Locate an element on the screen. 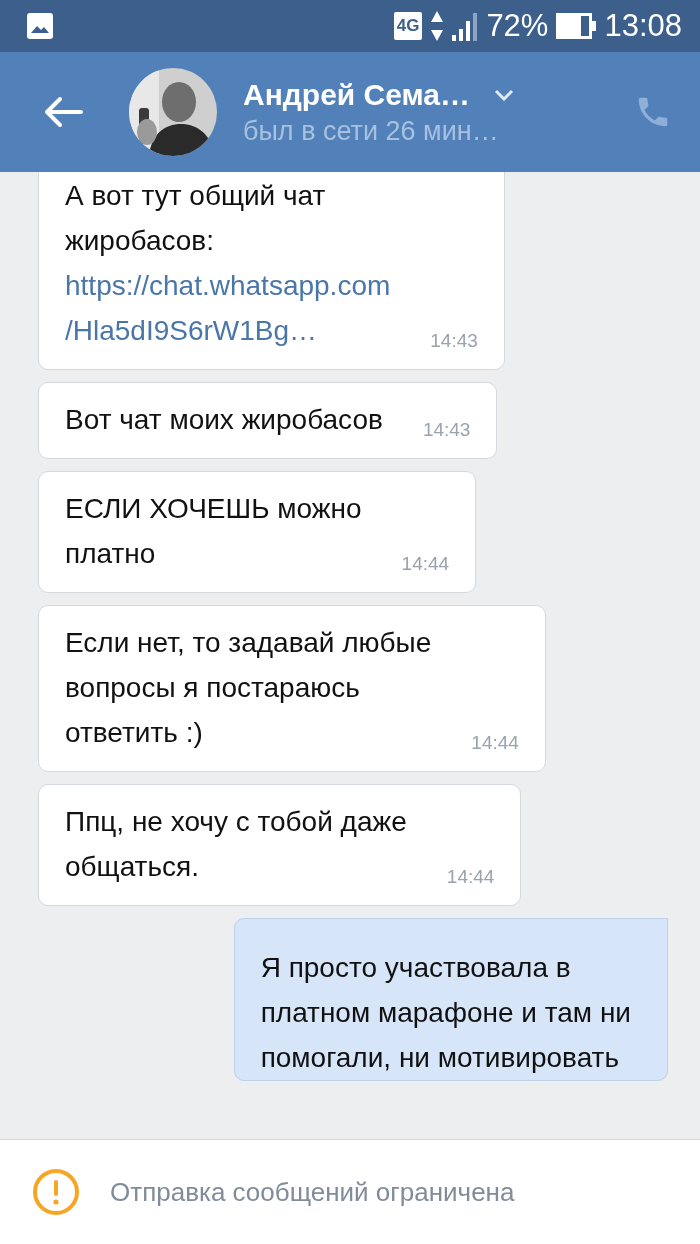  message-text: Я просто участвовала в платном марафоне и там ни помогали, ни мотивировать is located at coordinates (445, 1013).